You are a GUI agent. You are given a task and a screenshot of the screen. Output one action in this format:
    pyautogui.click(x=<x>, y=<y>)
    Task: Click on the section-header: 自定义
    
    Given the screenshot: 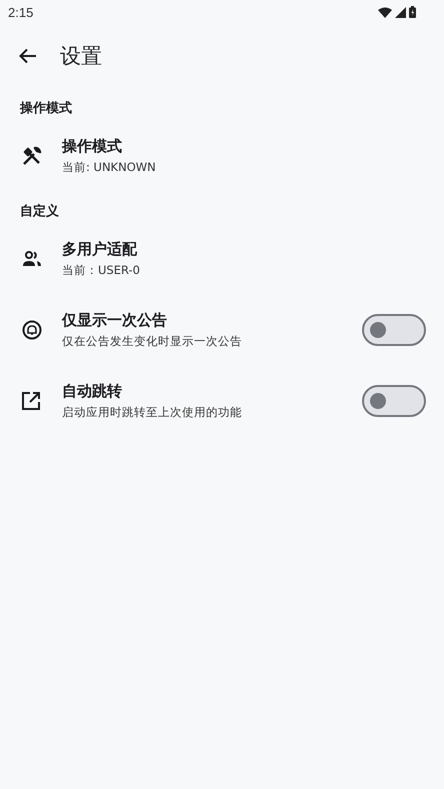 What is the action you would take?
    pyautogui.click(x=39, y=211)
    